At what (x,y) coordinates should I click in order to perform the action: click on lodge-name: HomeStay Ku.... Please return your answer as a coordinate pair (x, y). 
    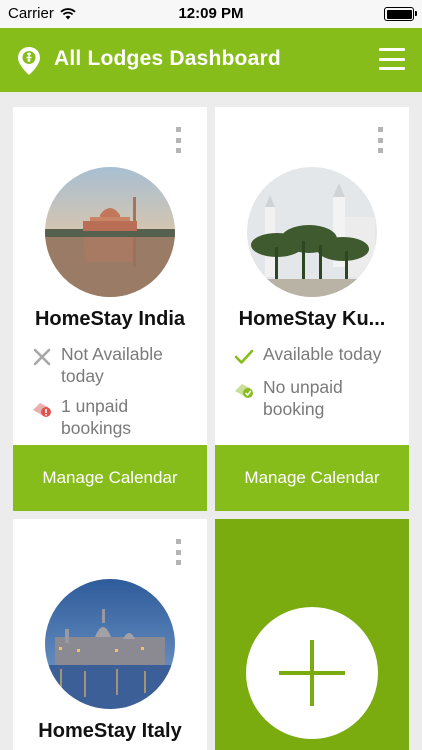
    Looking at the image, I should click on (312, 319).